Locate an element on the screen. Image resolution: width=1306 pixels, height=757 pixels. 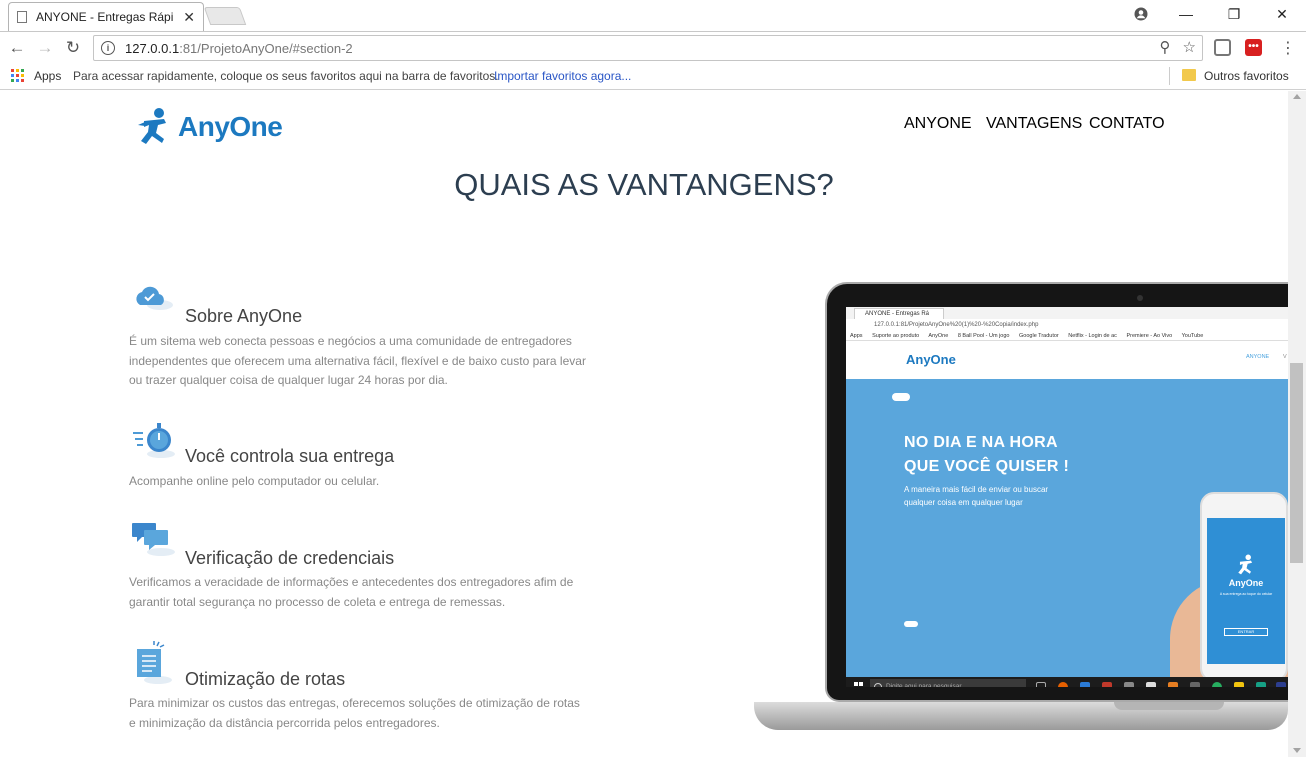
scroll-up-icon is located at coordinates (1297, 96).